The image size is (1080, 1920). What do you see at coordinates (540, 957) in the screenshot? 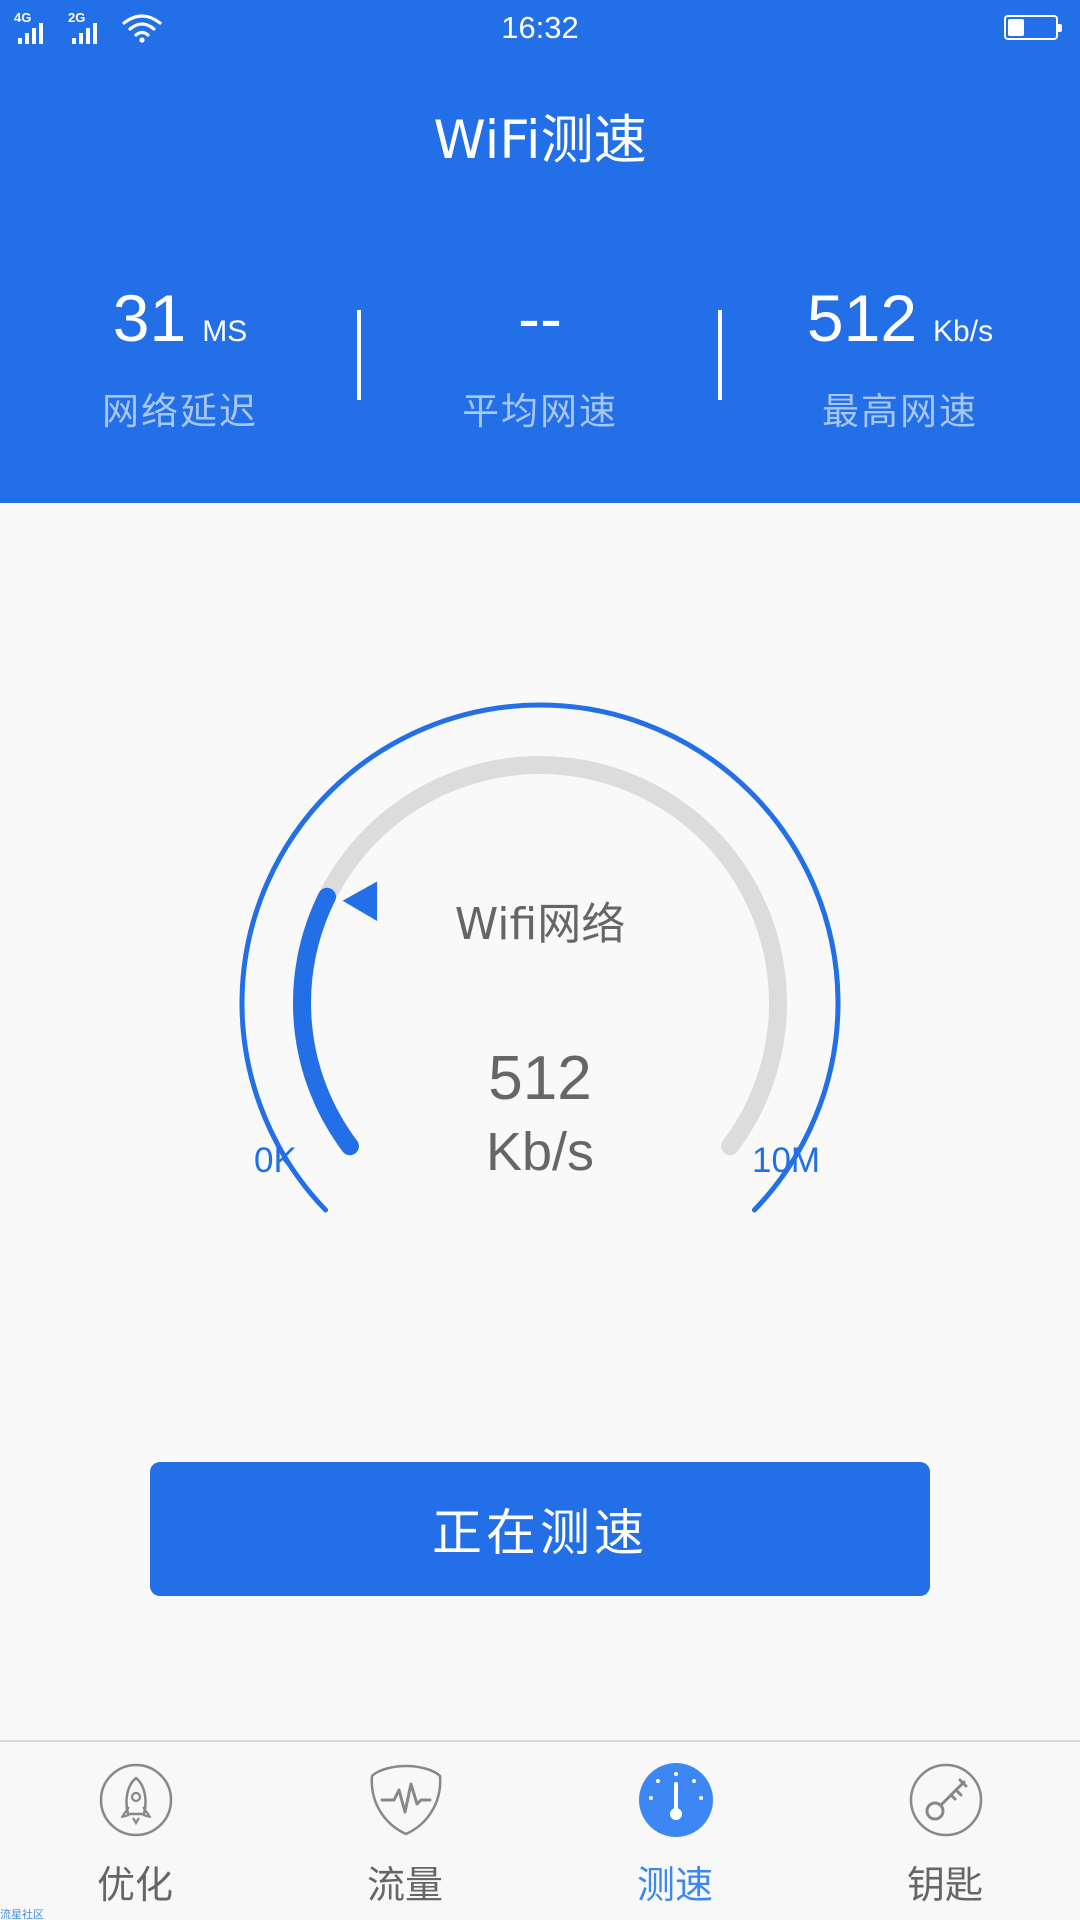
I see `gauge-graphic` at bounding box center [540, 957].